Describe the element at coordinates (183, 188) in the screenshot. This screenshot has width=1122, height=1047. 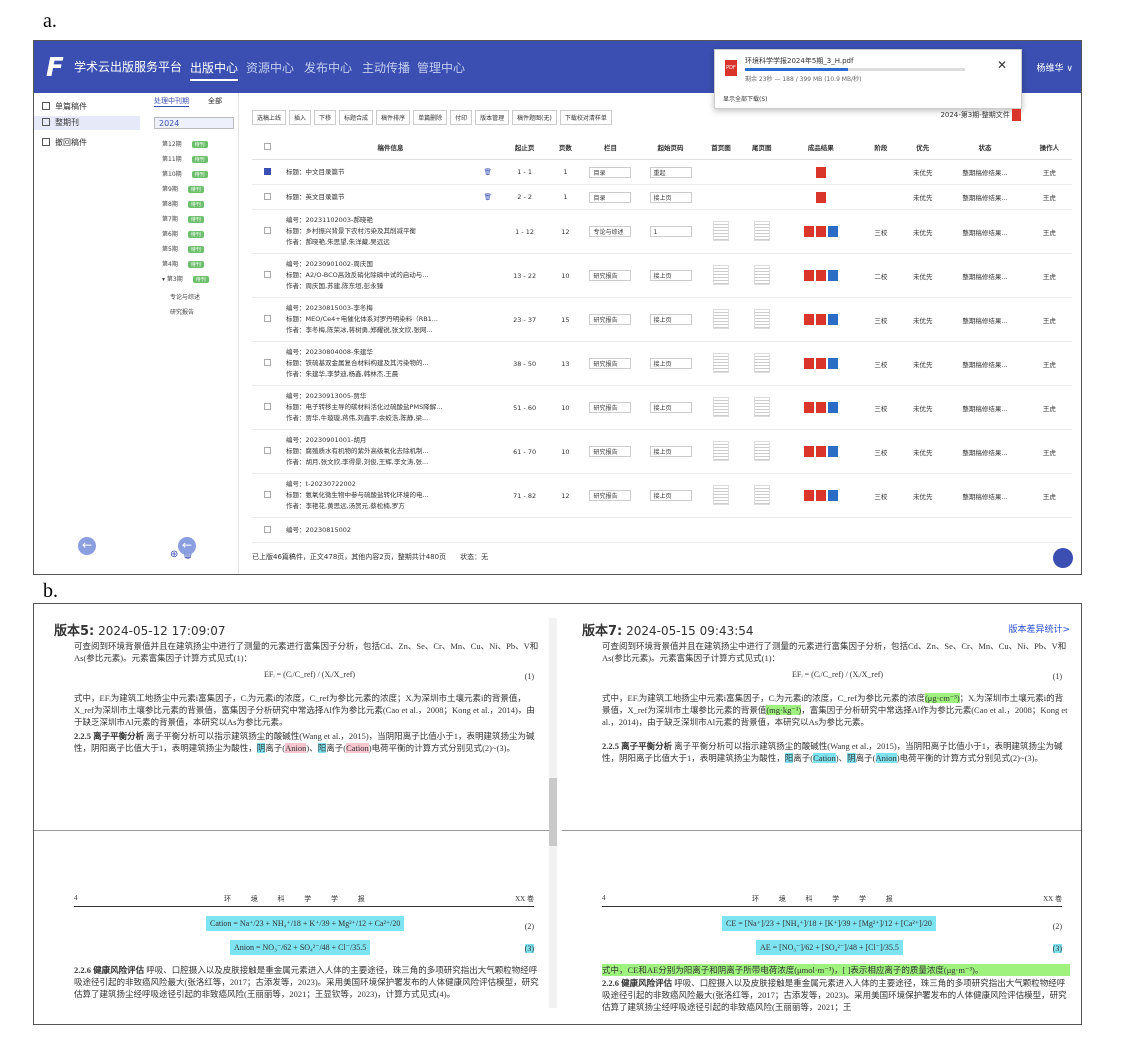
I see `issue-item: 第9期 待刊` at that location.